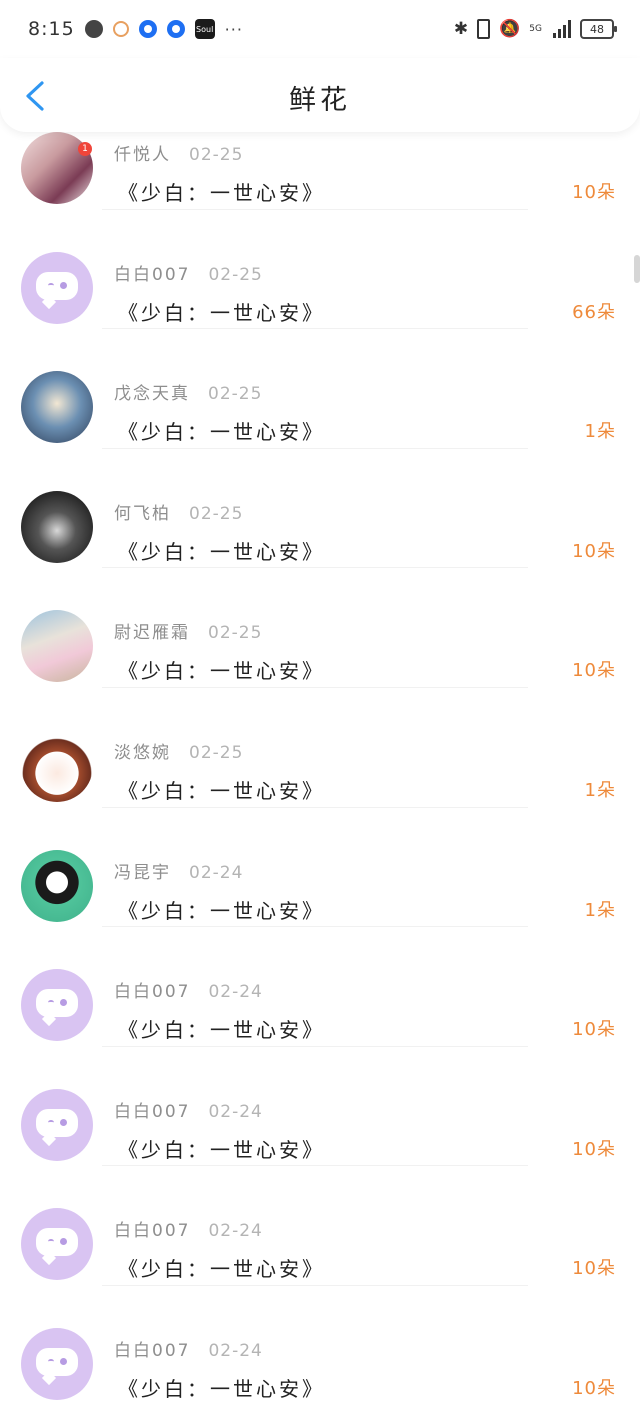 This screenshot has width=640, height=1422. Describe the element at coordinates (85, 149) in the screenshot. I see `unread-badge: 1` at that location.